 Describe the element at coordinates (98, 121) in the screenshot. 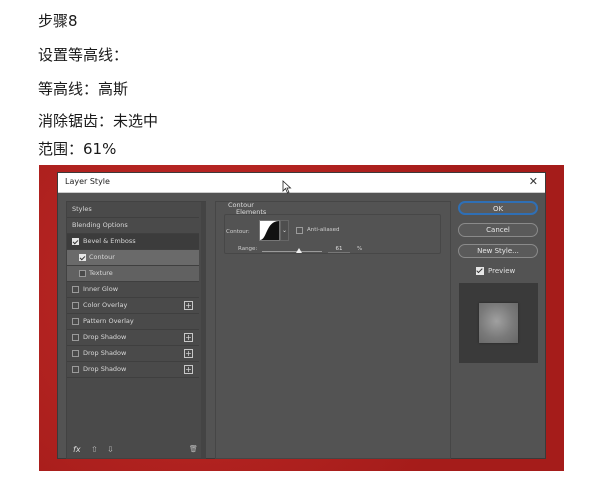

I see `anti-alias-caption: 消除锯齿：未选中` at that location.